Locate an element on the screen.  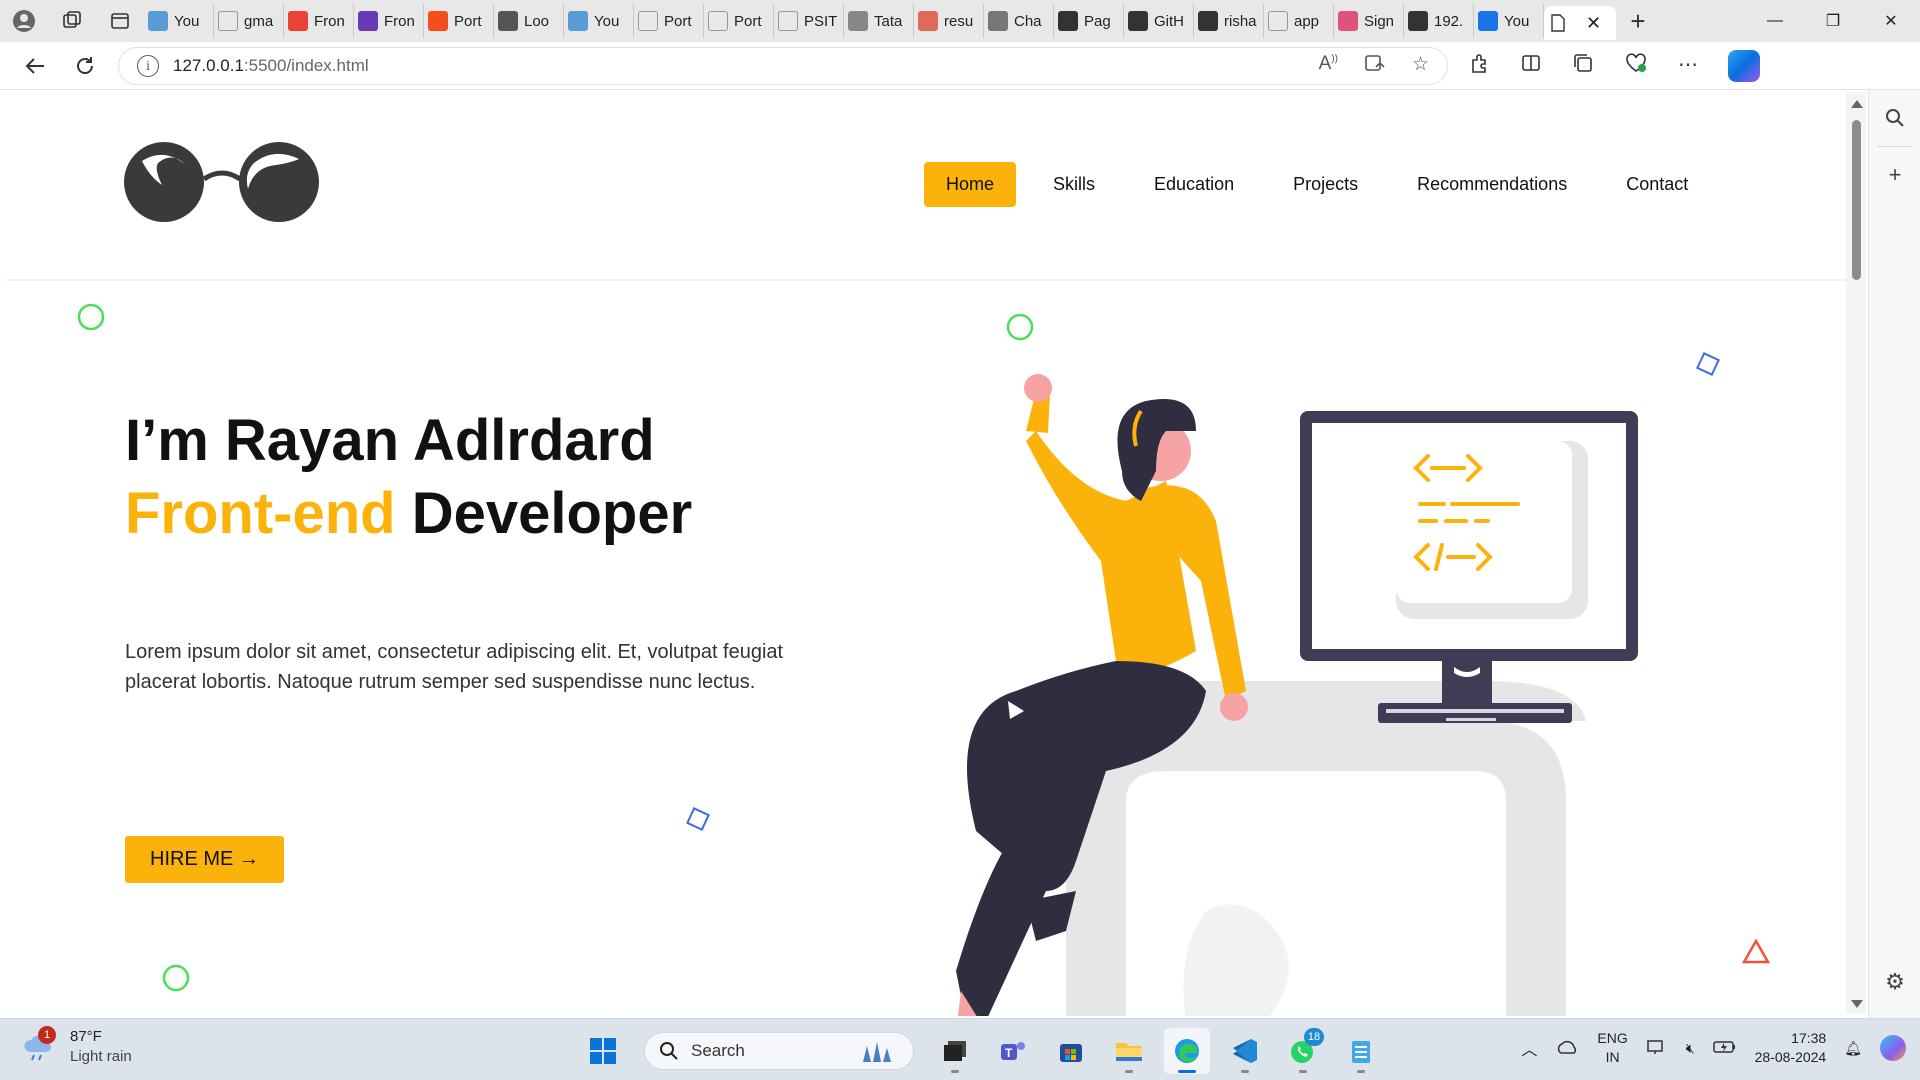
read-aloud-icon: A)) is located at coordinates (1328, 66).